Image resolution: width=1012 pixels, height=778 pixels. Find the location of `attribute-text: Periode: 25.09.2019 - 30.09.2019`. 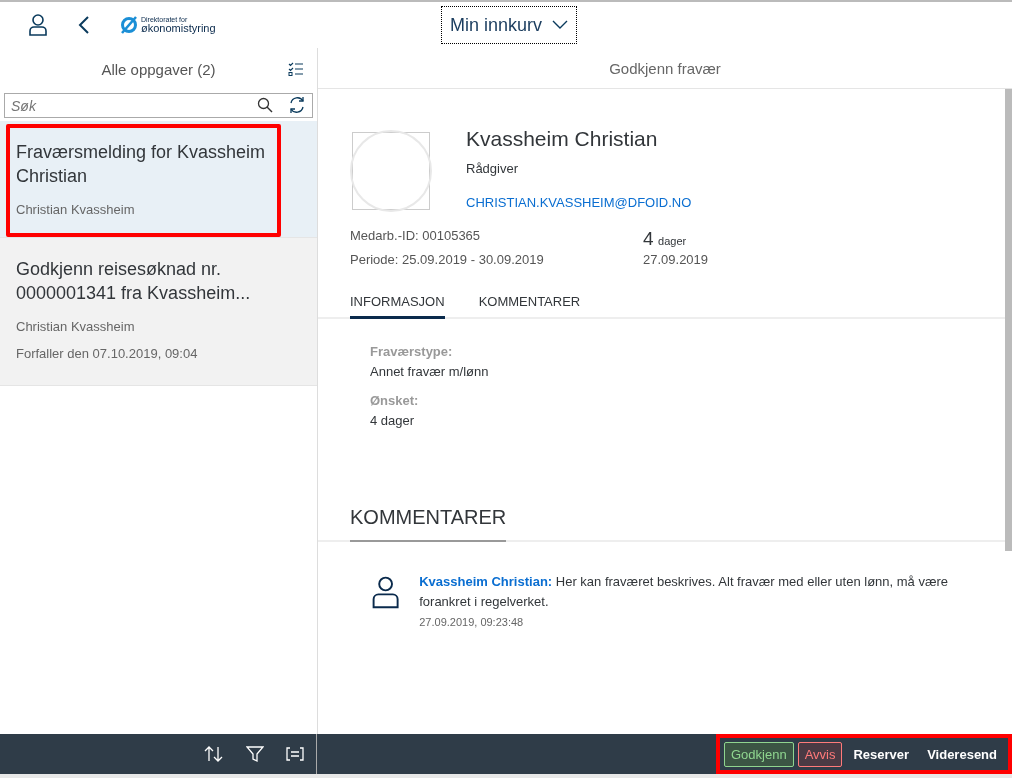

attribute-text: Periode: 25.09.2019 - 30.09.2019 is located at coordinates (447, 259).